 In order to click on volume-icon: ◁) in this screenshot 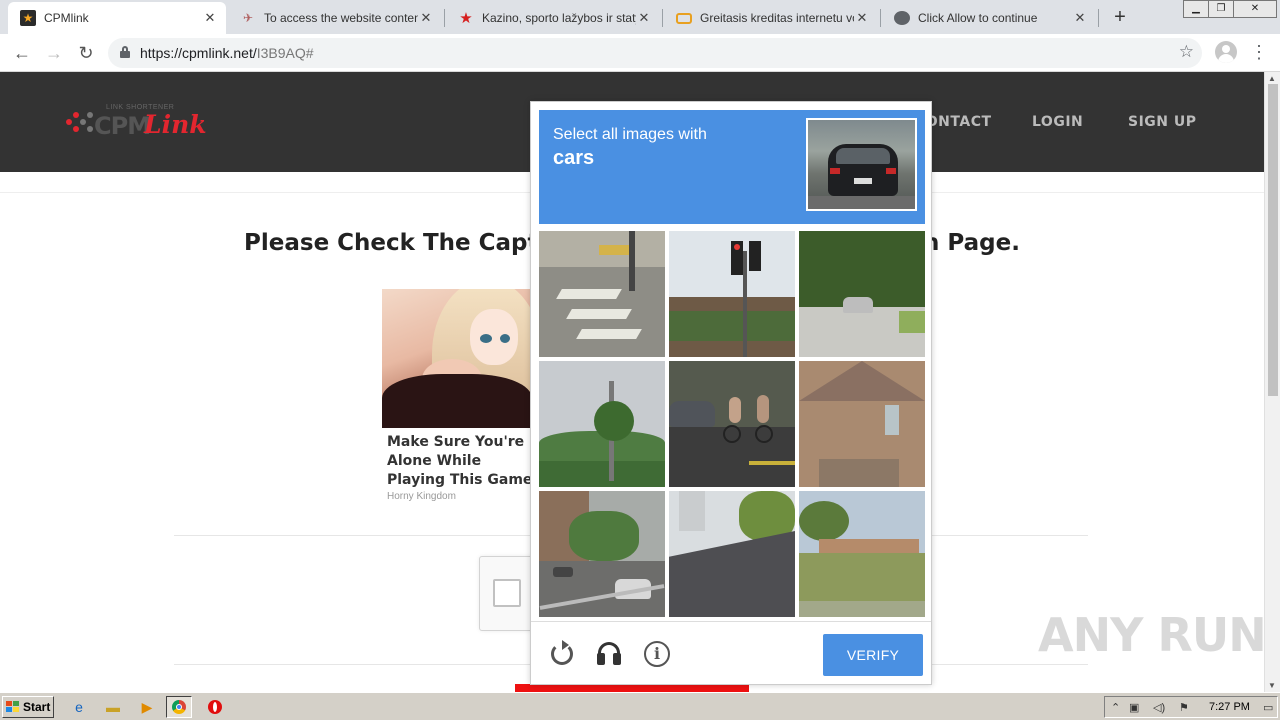, I will do `click(1159, 707)`.